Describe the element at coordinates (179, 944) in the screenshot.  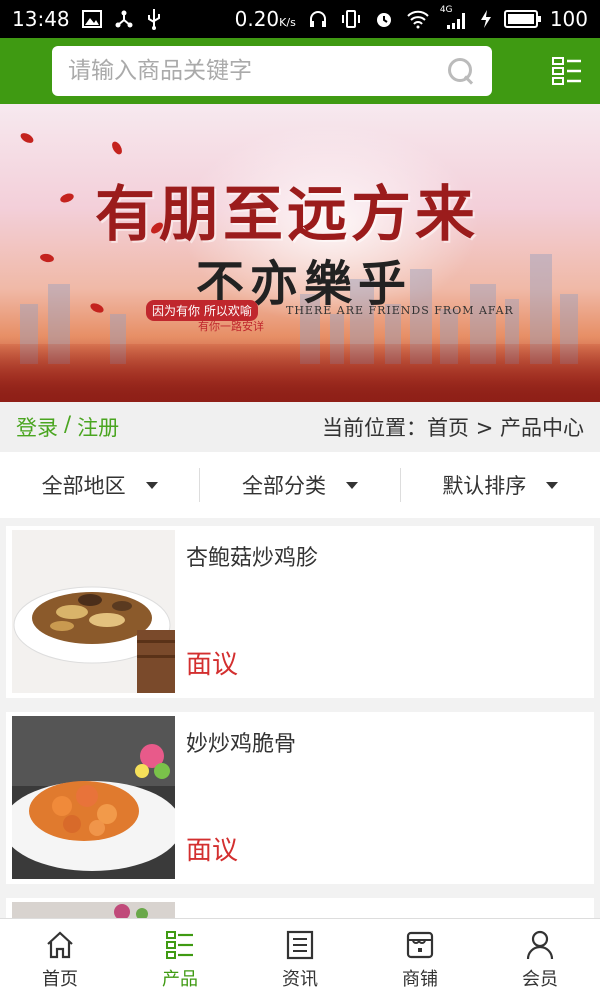
I see `product-list-icon` at that location.